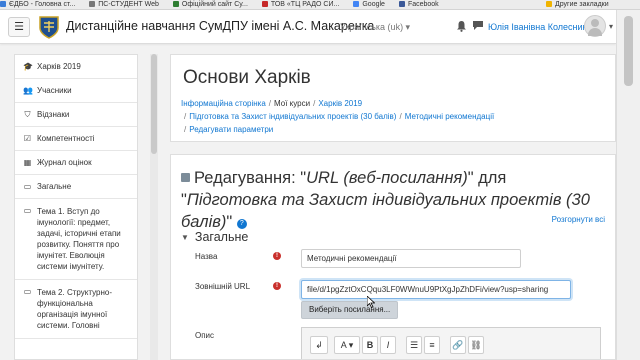  I want to click on link-icon: 🔗, so click(458, 345).